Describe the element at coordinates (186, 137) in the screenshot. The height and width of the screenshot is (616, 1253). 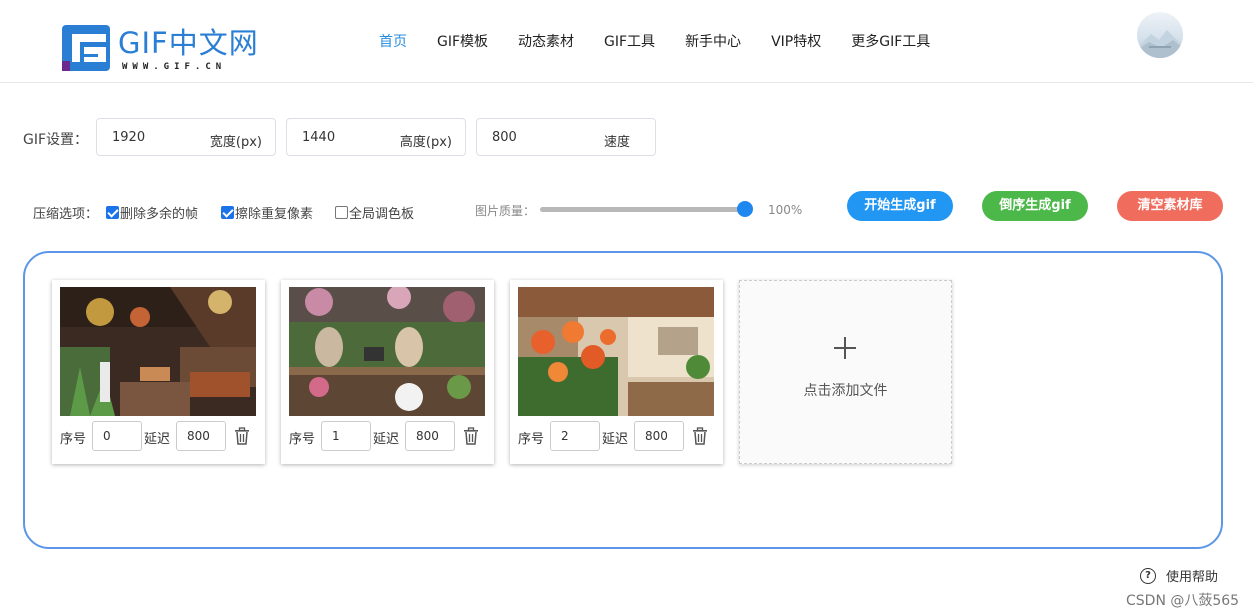
I see `width-field: 1920 宽度(px)` at that location.